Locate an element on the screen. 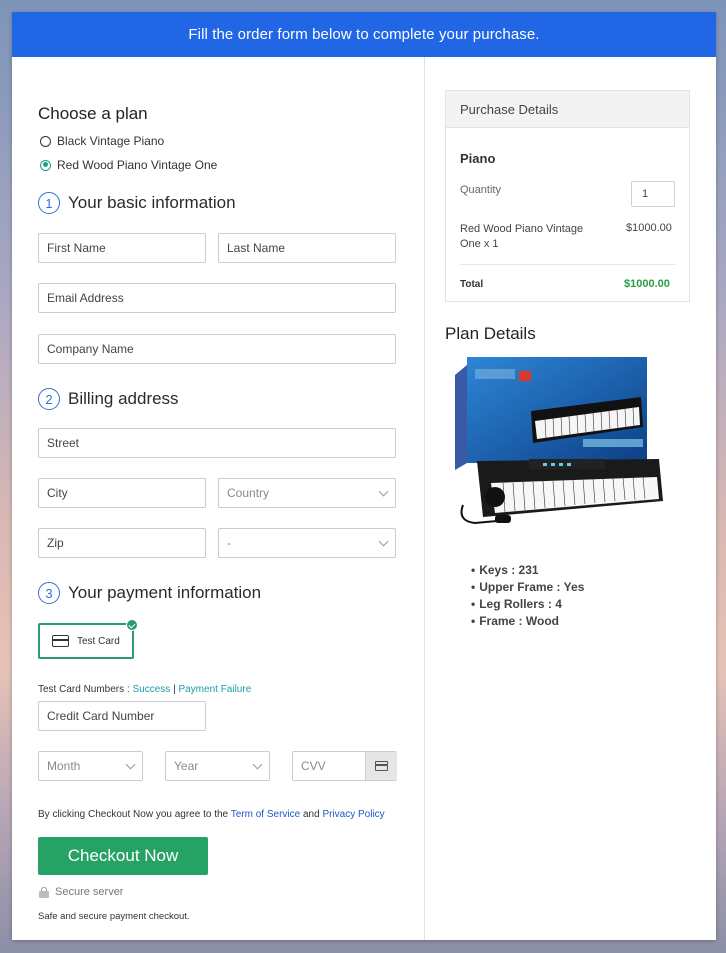  divider is located at coordinates (567, 264).